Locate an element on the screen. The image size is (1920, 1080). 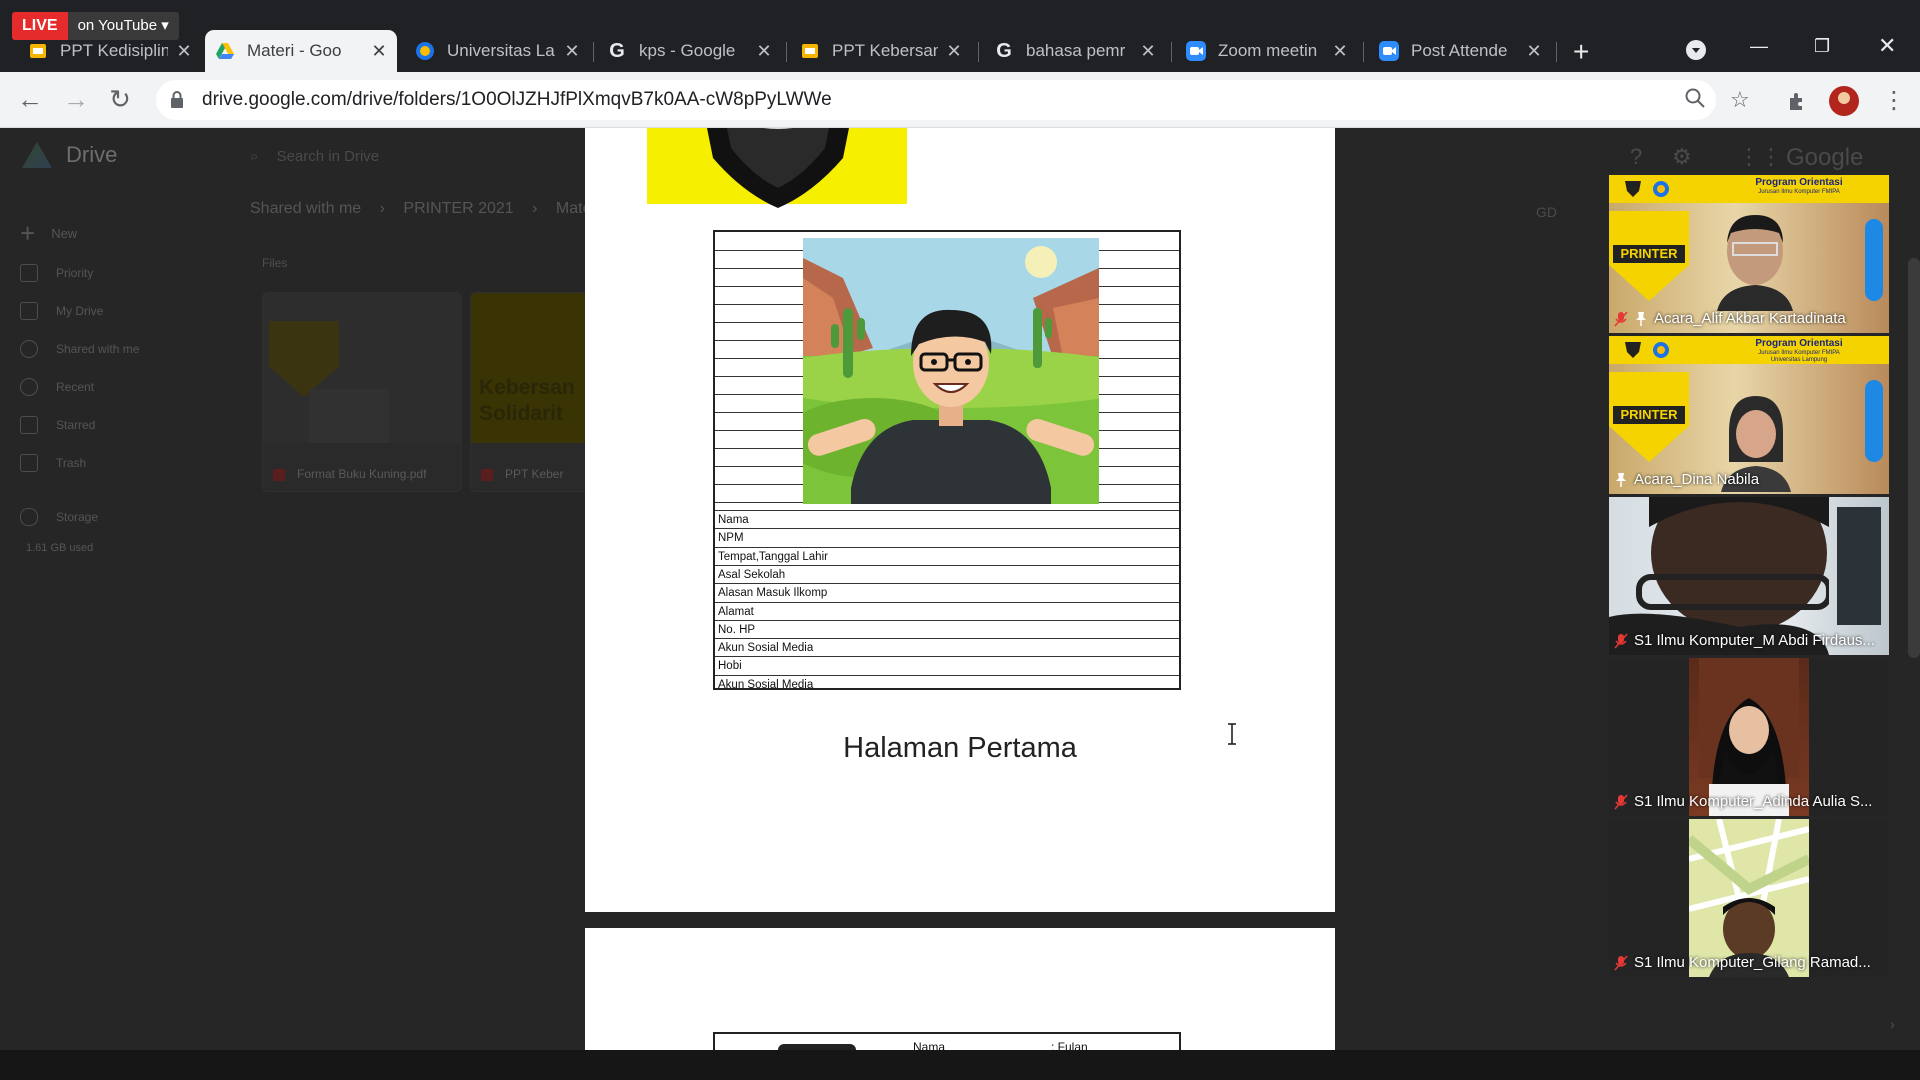
sidebar-item-starred: Starred is located at coordinates (120, 425).